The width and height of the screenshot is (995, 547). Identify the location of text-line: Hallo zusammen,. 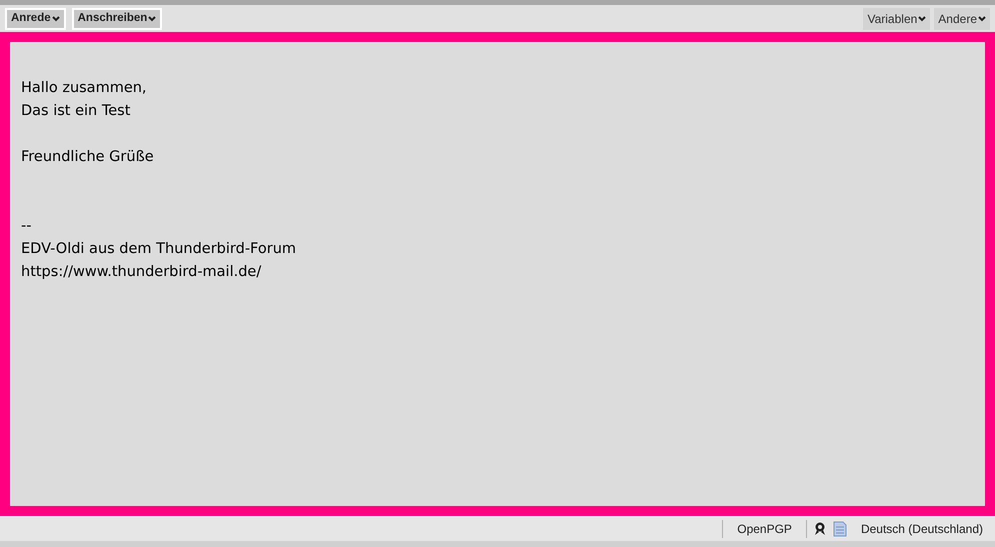
(84, 88).